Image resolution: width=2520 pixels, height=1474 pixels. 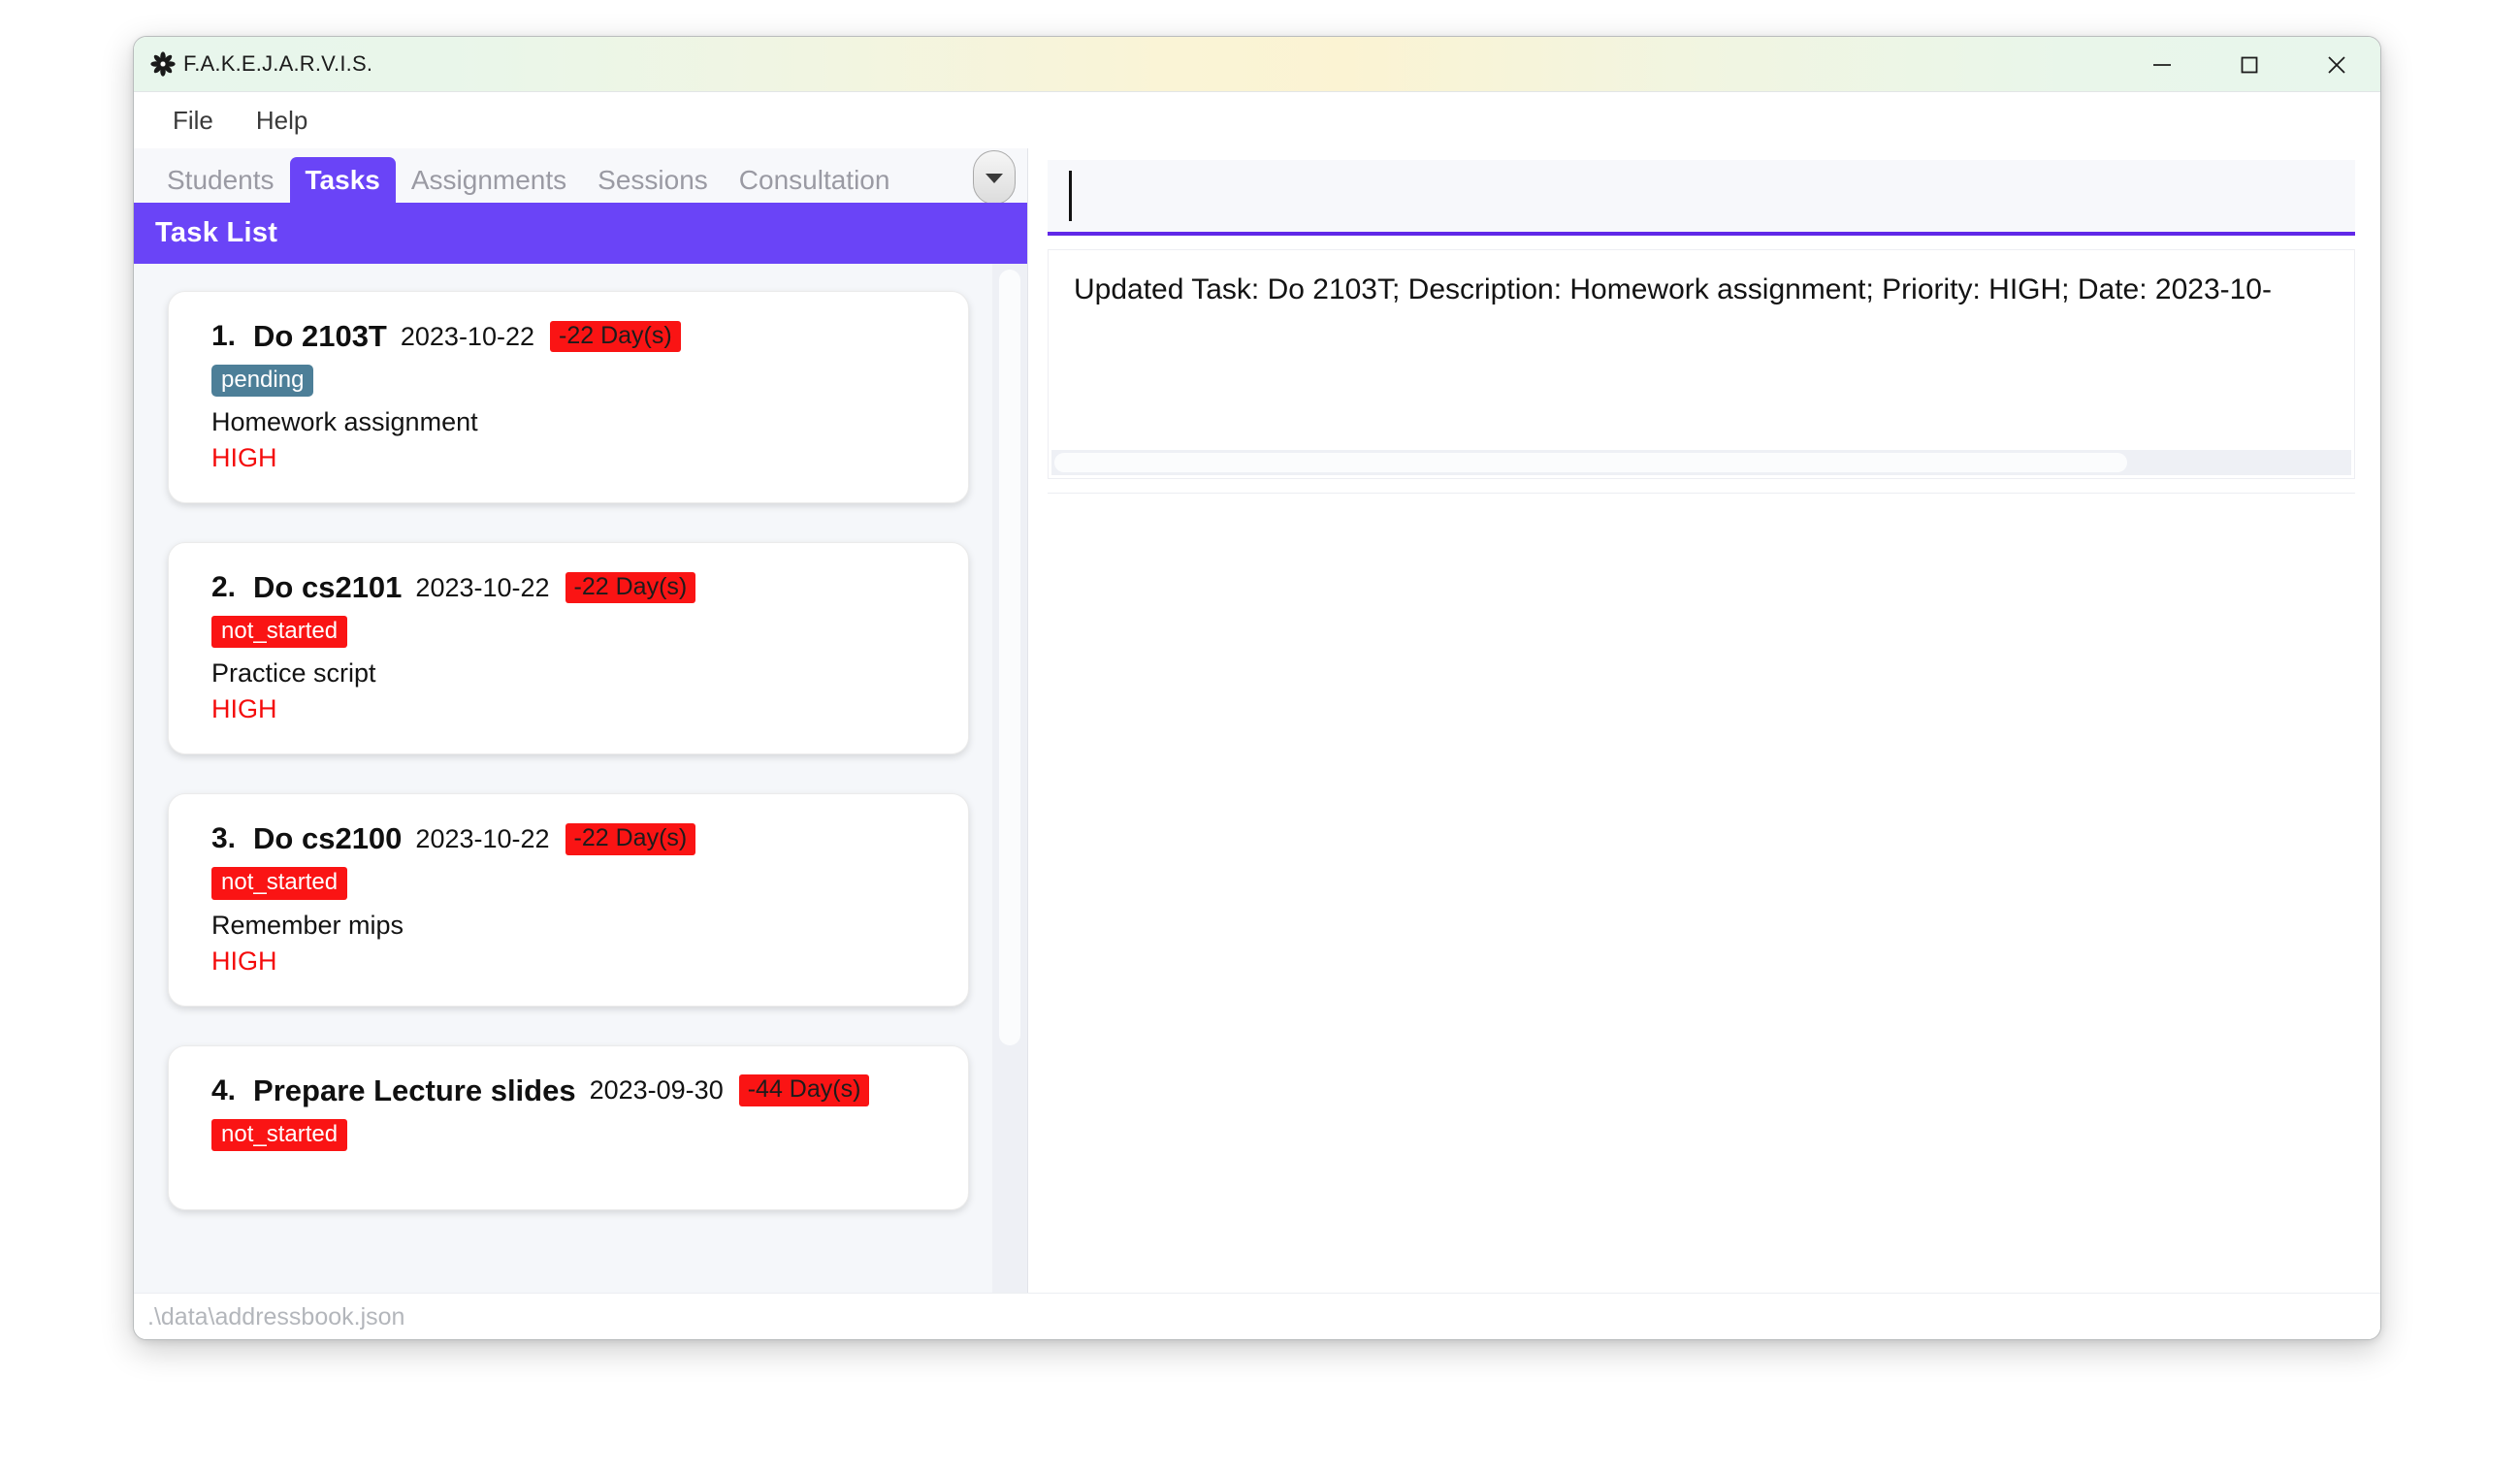 I want to click on task-list-header: Task List, so click(x=580, y=233).